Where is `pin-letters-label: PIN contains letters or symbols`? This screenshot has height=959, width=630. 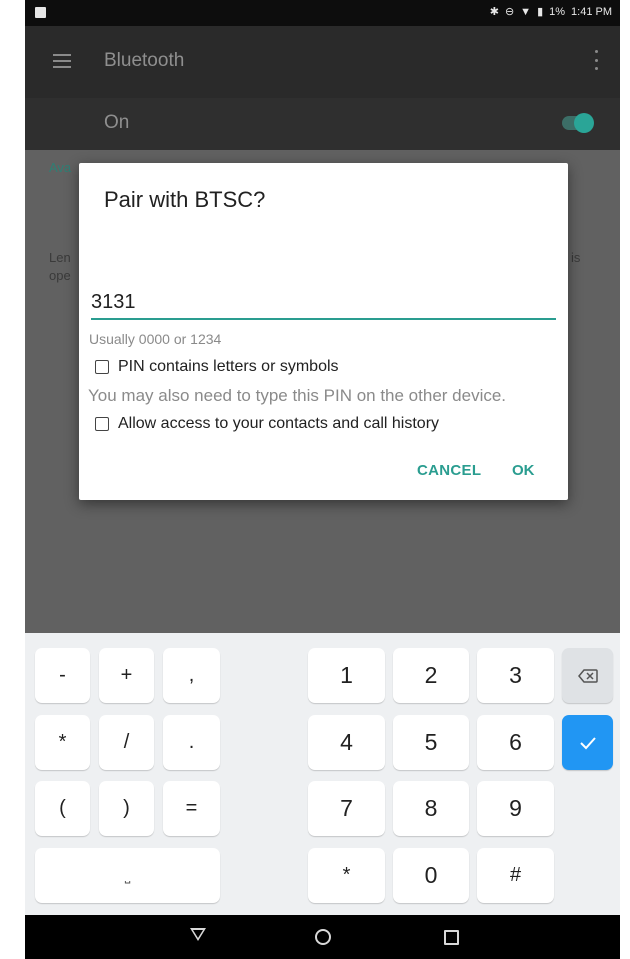 pin-letters-label: PIN contains letters or symbols is located at coordinates (228, 366).